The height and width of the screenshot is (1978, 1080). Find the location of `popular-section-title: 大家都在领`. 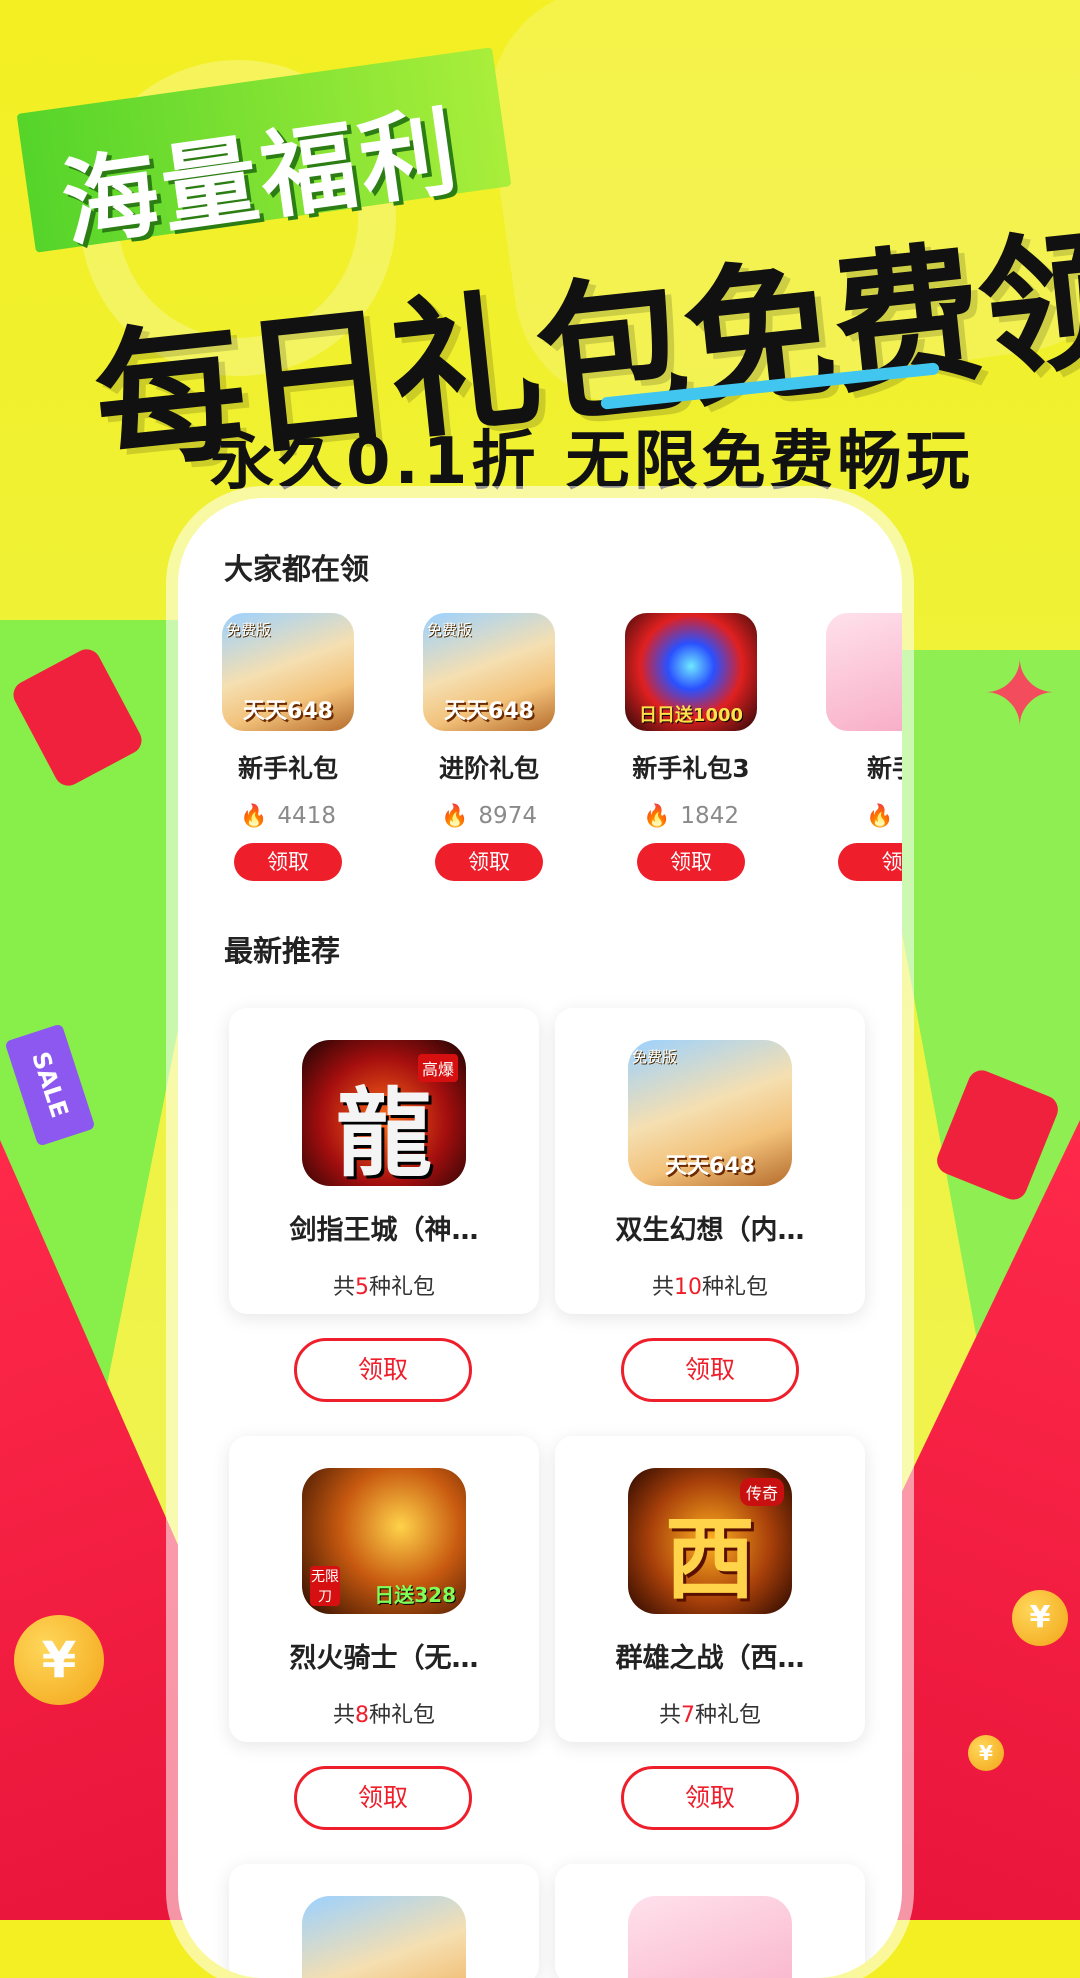

popular-section-title: 大家都在领 is located at coordinates (297, 569).